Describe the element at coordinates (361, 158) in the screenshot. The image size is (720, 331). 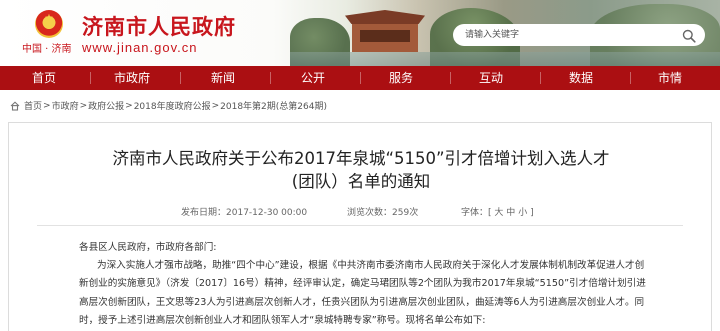
I see `article-title-line1: 济南市人民政府关于公布2017年泉城“5150”引才倍增计划入选人才` at that location.